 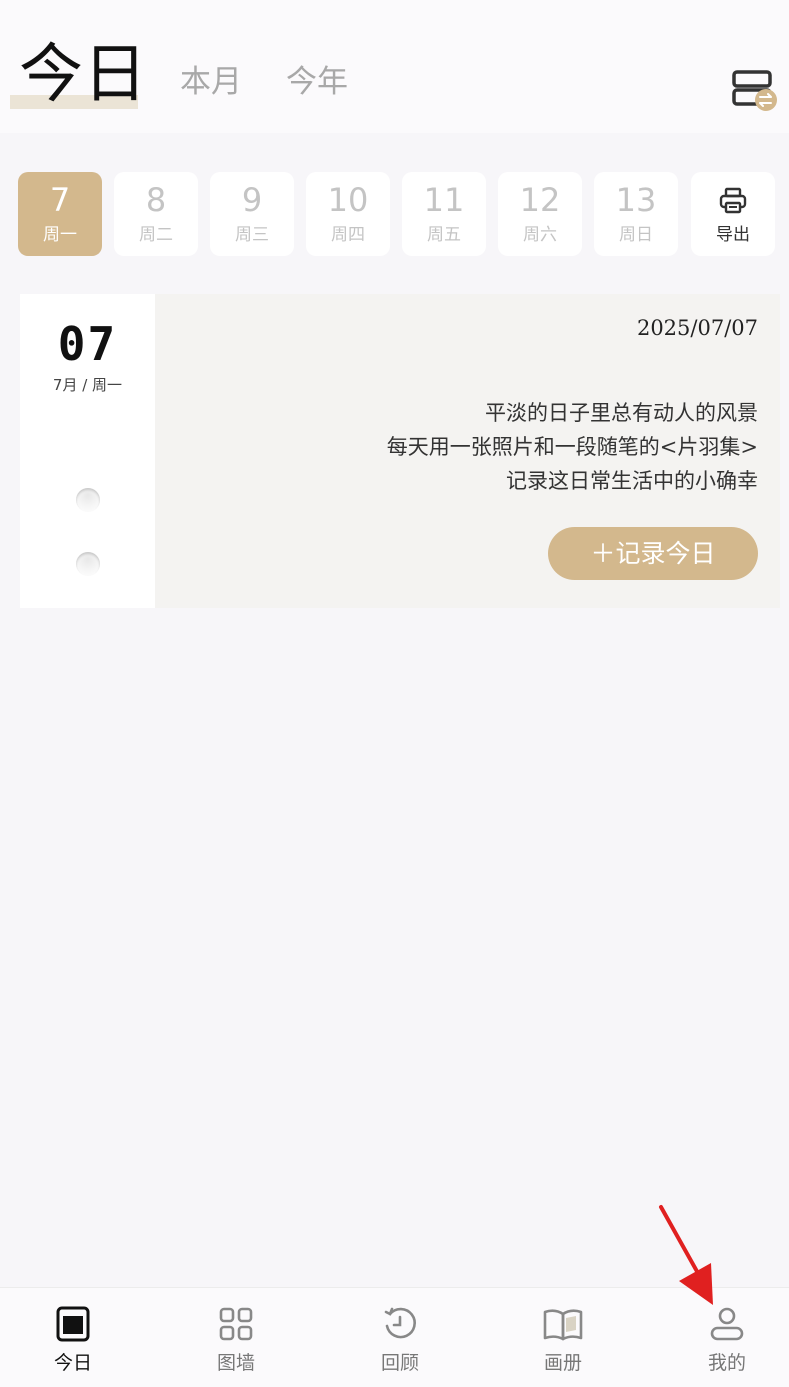 I want to click on day-11: 11 周五, so click(x=444, y=214).